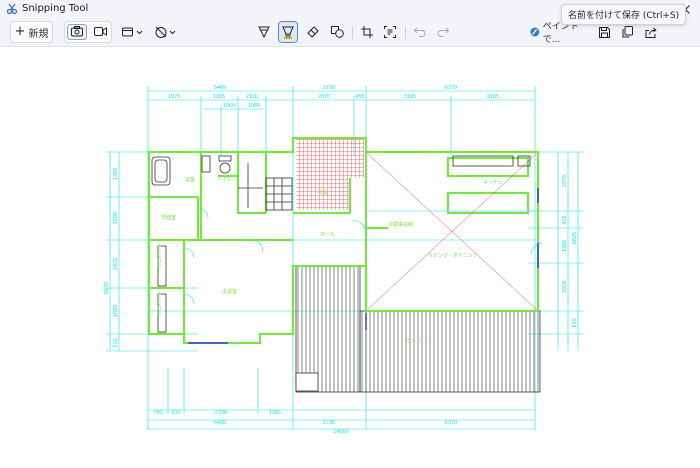 Image resolution: width=700 pixels, height=468 pixels. I want to click on video-icon, so click(100, 31).